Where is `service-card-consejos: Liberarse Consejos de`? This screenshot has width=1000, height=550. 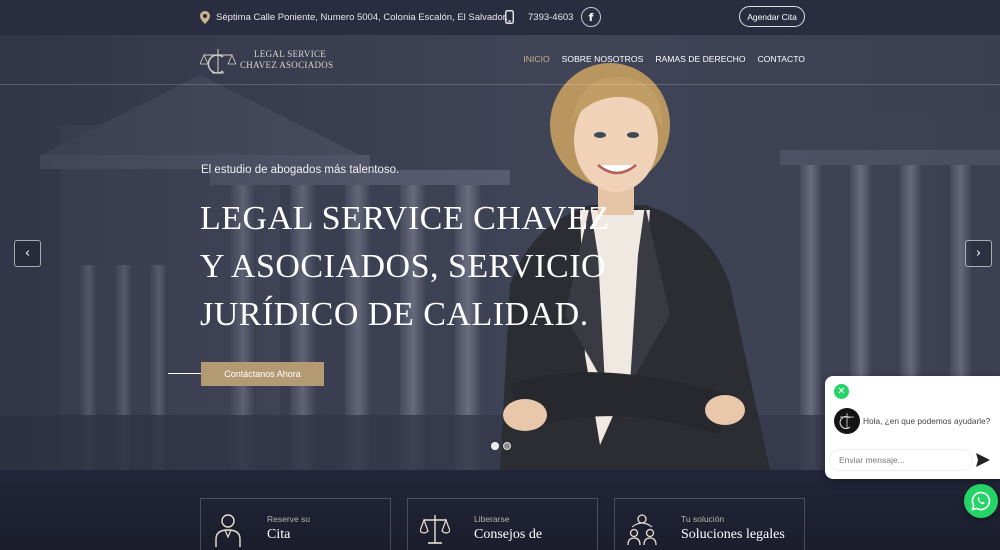 service-card-consejos: Liberarse Consejos de is located at coordinates (502, 524).